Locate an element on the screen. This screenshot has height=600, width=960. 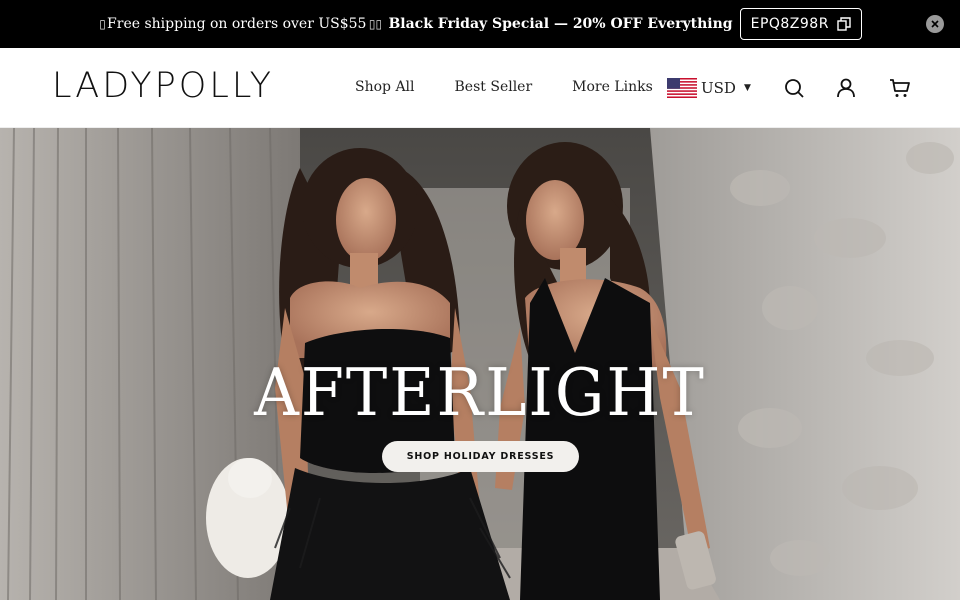
close-announcement-button is located at coordinates (935, 24).